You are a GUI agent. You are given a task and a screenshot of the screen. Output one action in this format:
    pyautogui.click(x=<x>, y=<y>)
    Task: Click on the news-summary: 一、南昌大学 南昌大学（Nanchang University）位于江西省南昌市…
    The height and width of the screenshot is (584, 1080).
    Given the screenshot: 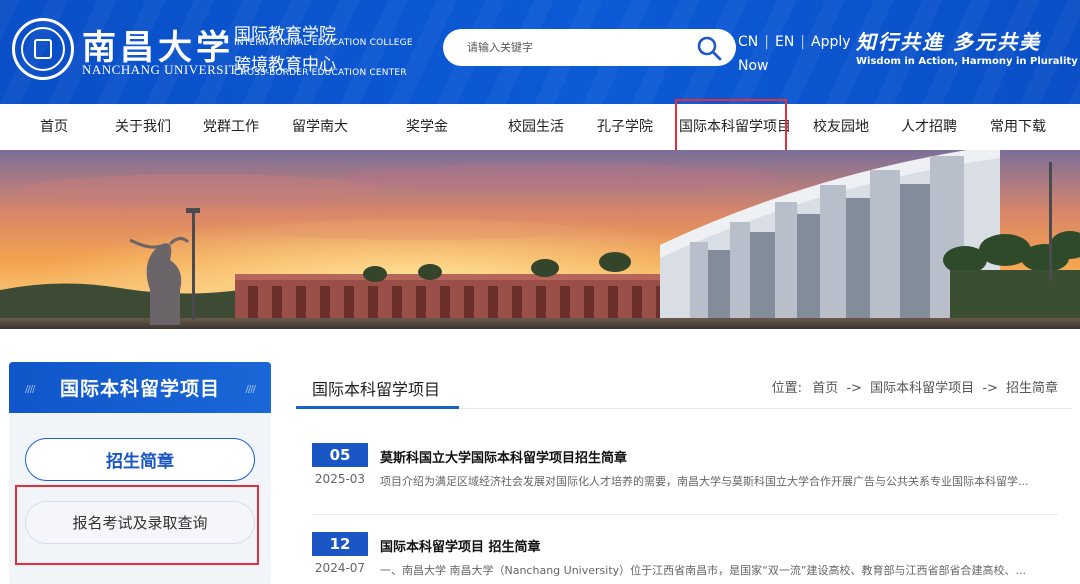 What is the action you would take?
    pyautogui.click(x=703, y=570)
    